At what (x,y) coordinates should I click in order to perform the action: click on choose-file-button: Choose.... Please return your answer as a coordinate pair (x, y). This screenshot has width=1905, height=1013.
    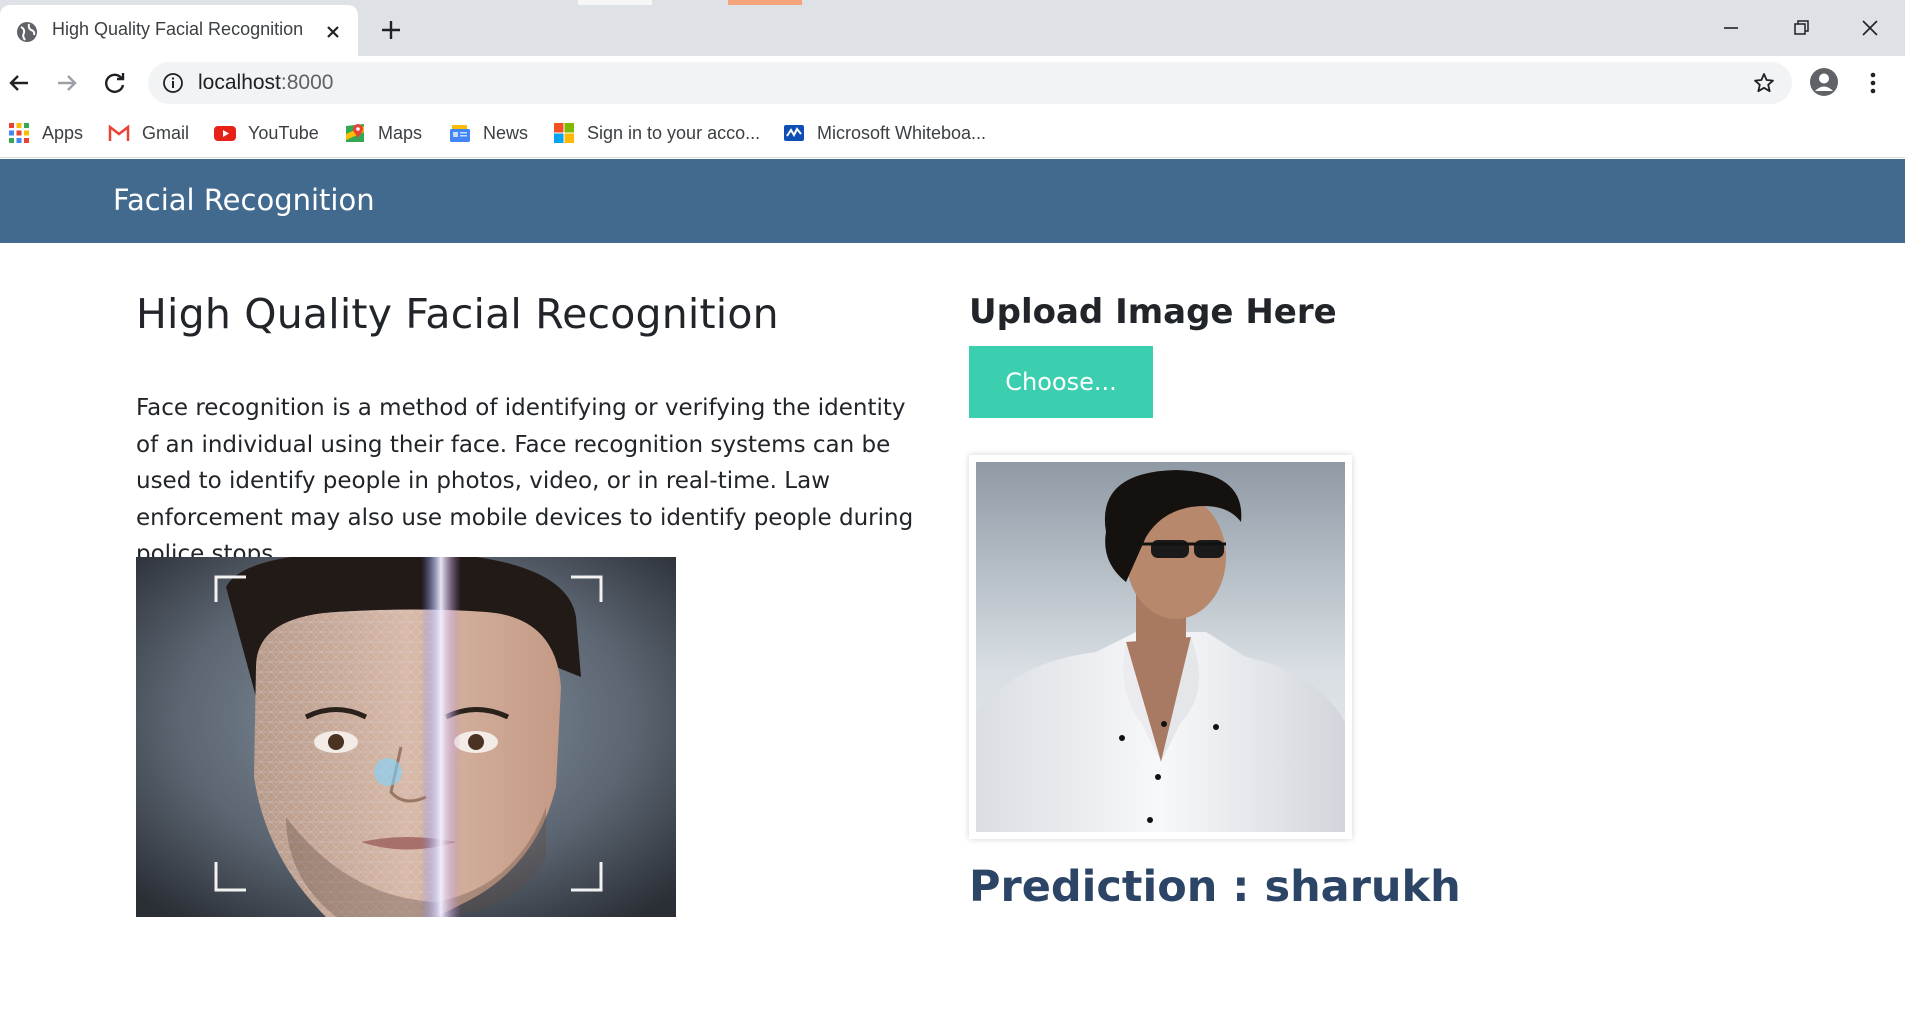
    Looking at the image, I should click on (1061, 382).